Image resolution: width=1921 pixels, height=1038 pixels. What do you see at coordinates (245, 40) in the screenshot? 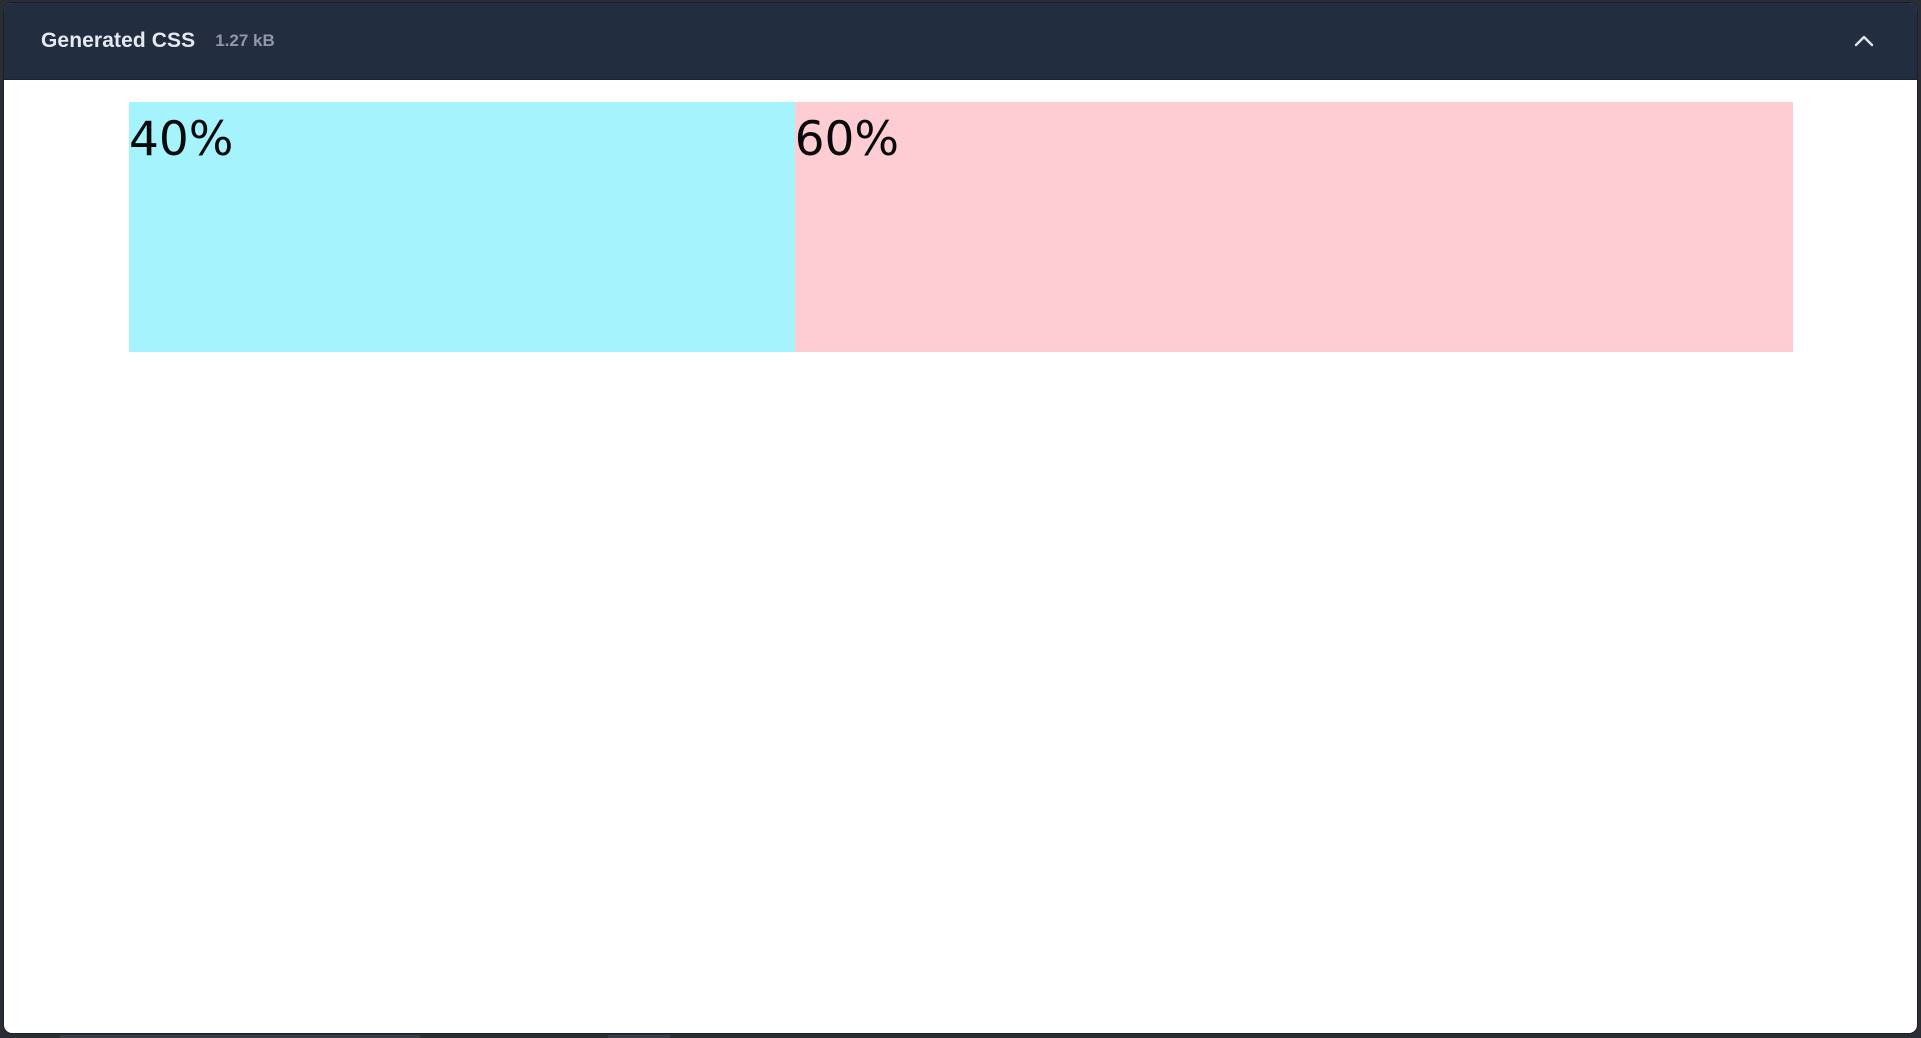
I see `file-size-label: 1.27 kB` at bounding box center [245, 40].